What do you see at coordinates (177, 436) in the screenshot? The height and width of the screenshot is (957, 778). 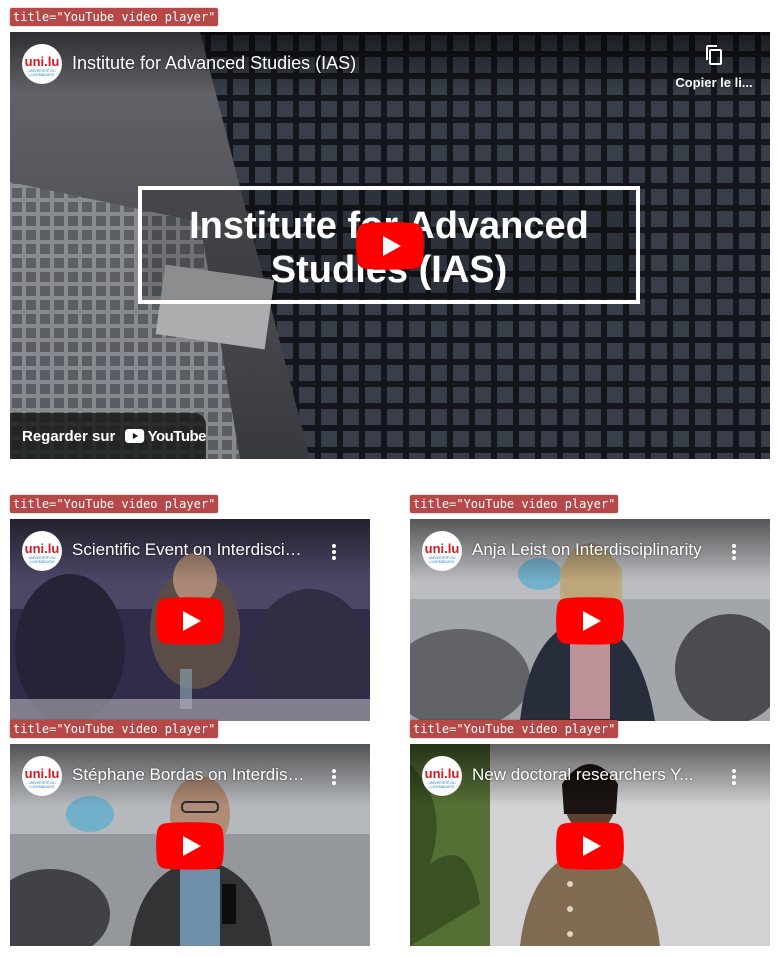 I see `youtube-wordmark: YouTube` at bounding box center [177, 436].